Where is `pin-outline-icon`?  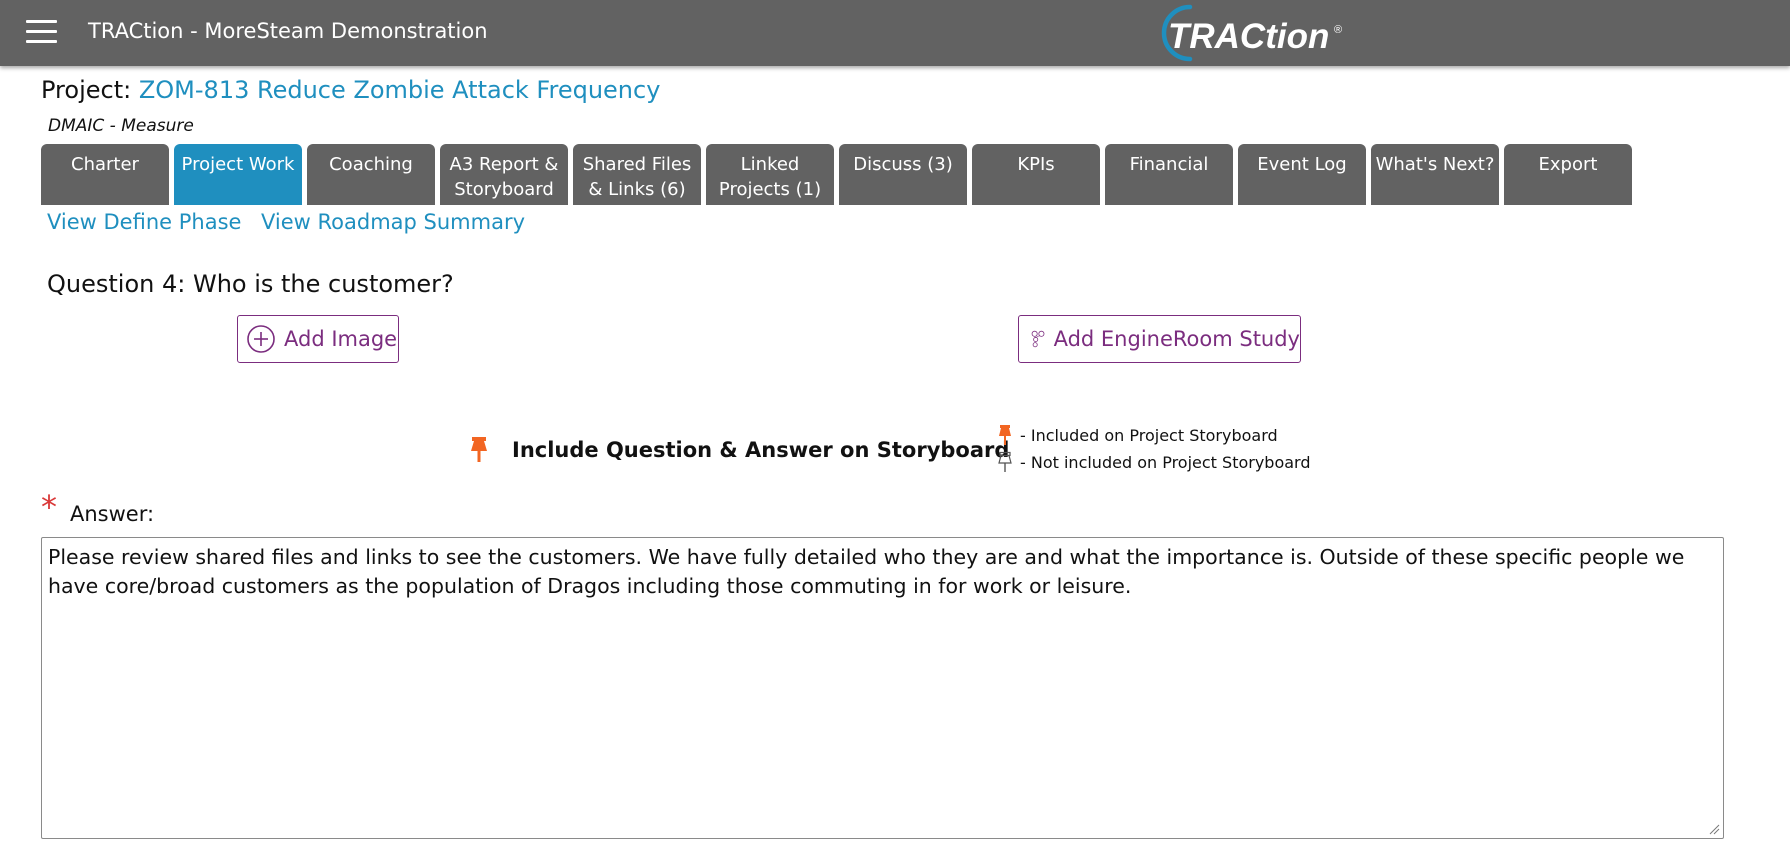 pin-outline-icon is located at coordinates (1005, 461).